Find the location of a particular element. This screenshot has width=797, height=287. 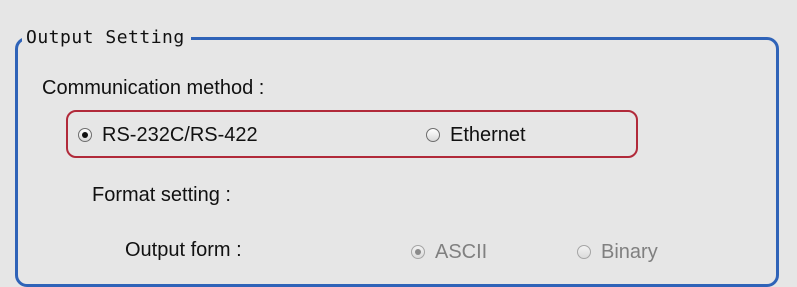

format-setting-label: Format setting : is located at coordinates (161, 195).